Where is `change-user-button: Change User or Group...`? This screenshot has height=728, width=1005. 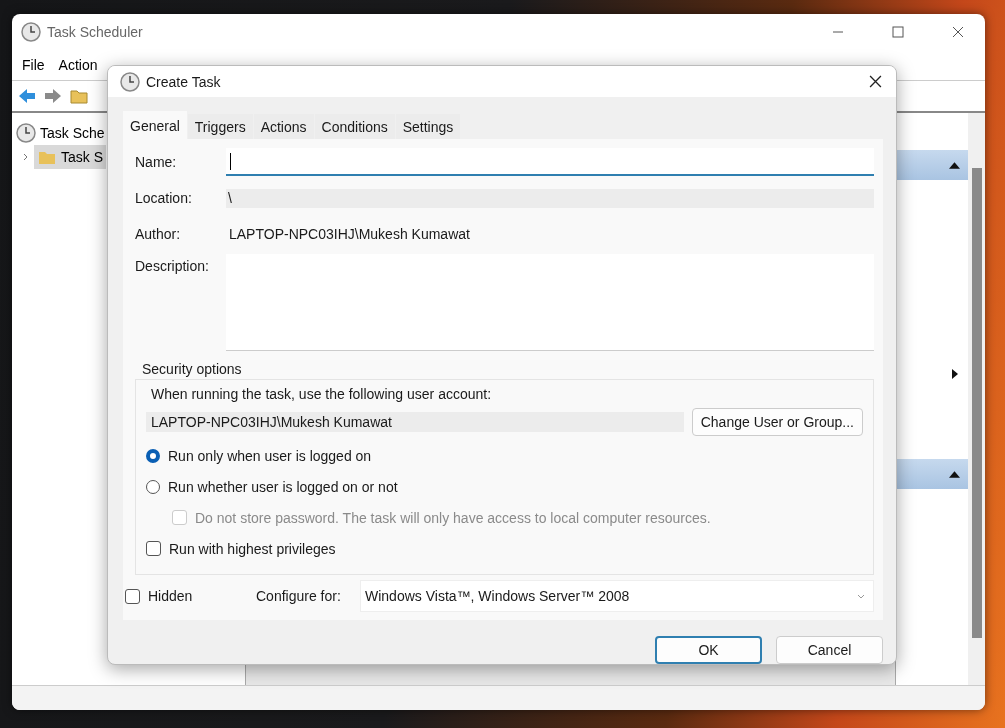
change-user-button: Change User or Group... is located at coordinates (777, 422).